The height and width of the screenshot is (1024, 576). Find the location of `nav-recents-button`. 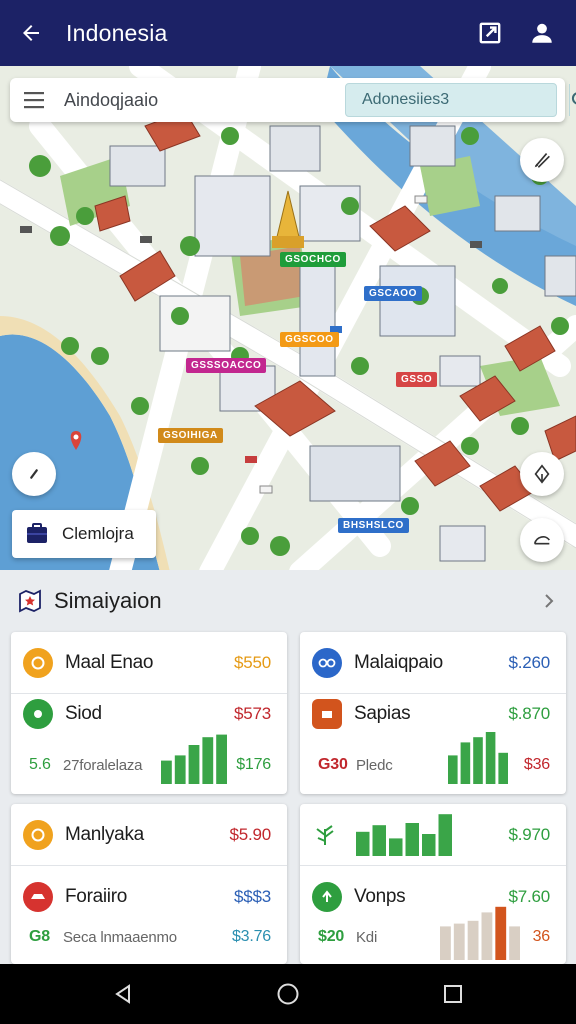

nav-recents-button is located at coordinates (453, 994).